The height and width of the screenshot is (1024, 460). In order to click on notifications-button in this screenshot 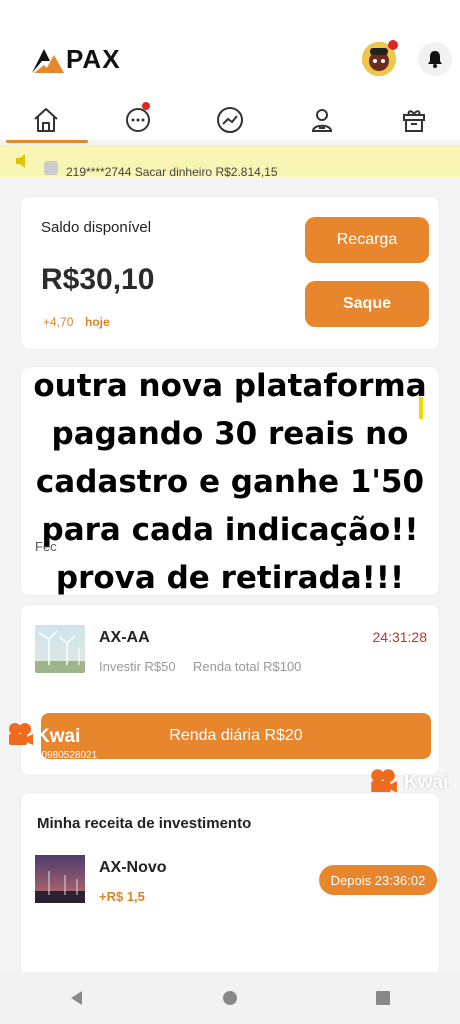, I will do `click(435, 59)`.